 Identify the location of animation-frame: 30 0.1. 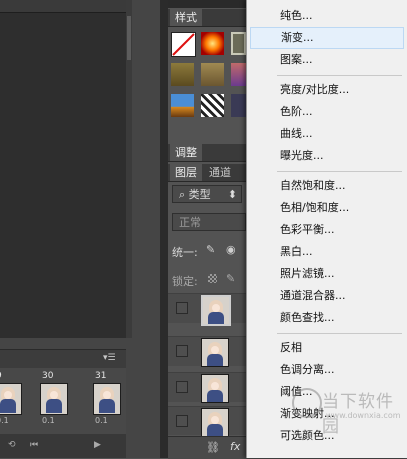
(54, 400).